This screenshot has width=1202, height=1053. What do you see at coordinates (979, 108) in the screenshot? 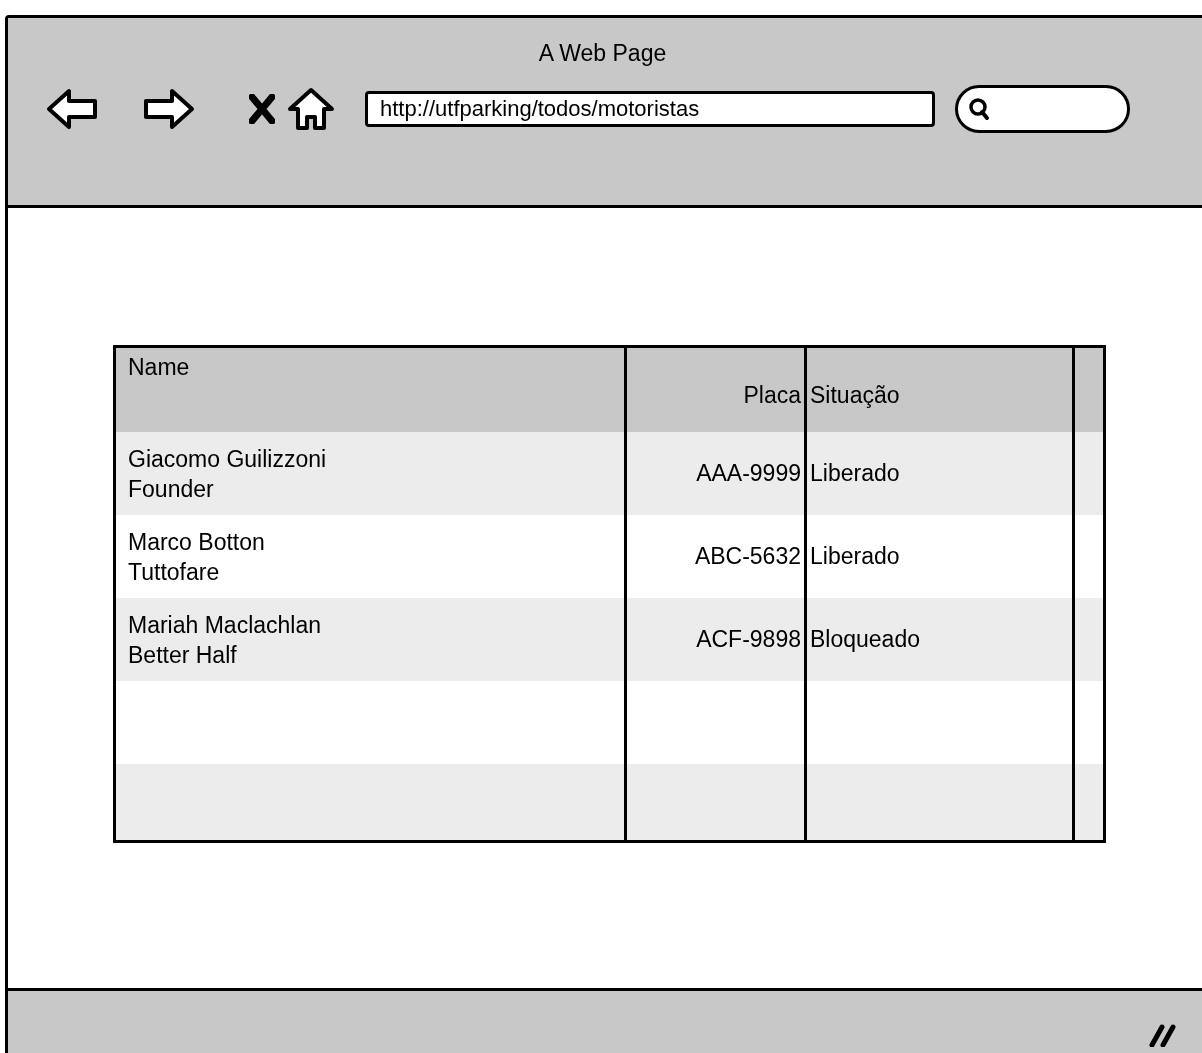
I see `search-icon` at bounding box center [979, 108].